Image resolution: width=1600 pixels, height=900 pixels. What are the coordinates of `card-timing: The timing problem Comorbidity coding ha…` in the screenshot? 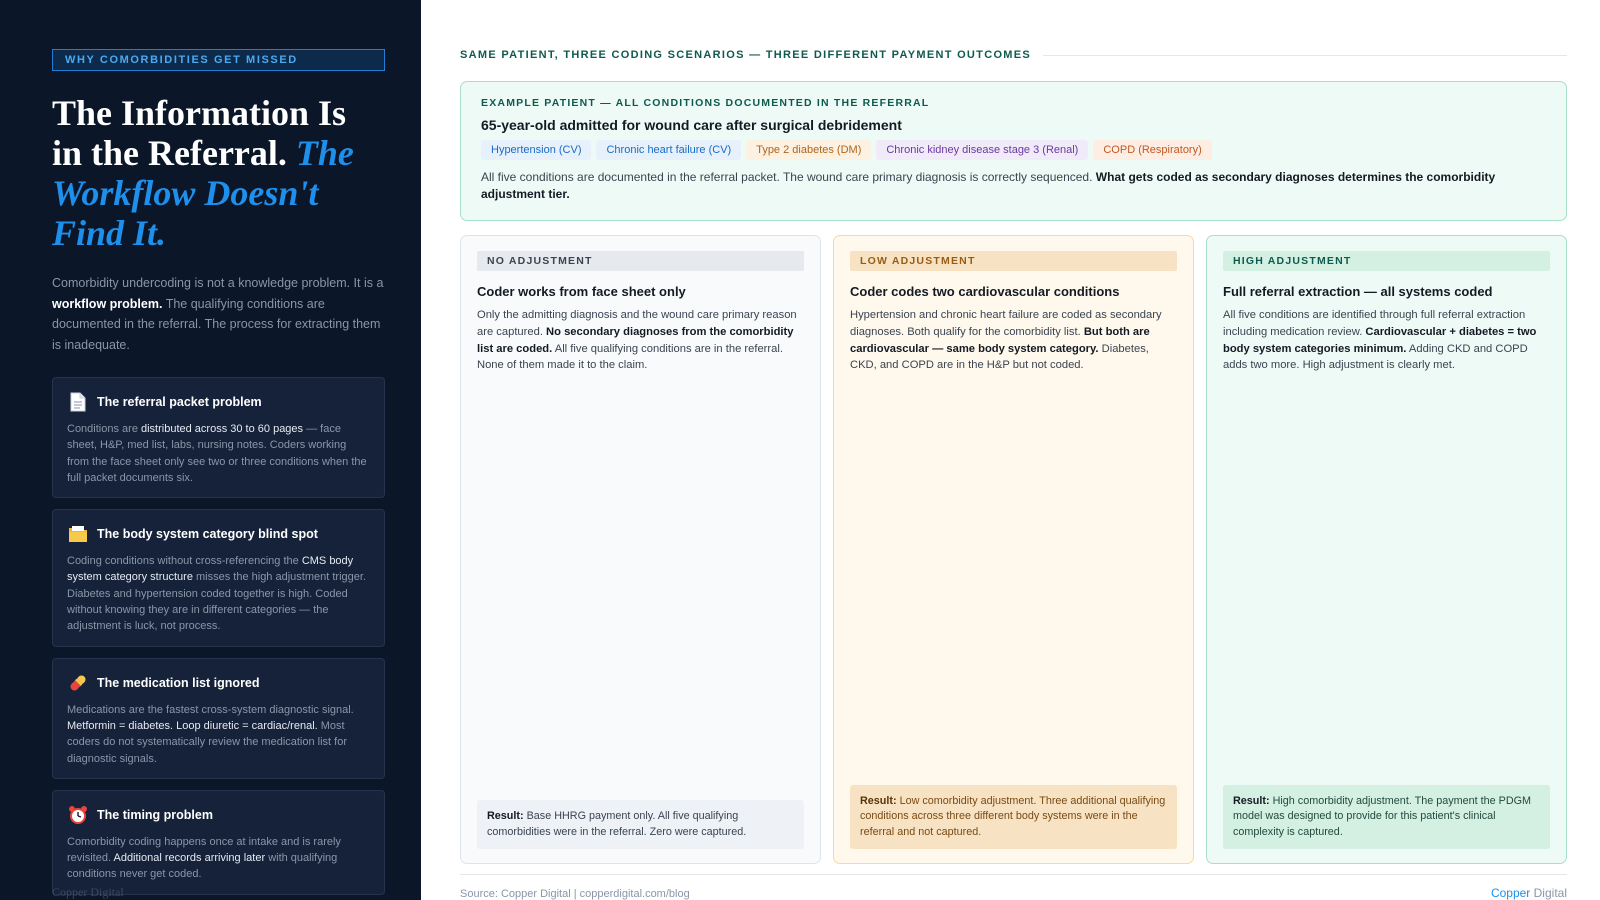 It's located at (218, 842).